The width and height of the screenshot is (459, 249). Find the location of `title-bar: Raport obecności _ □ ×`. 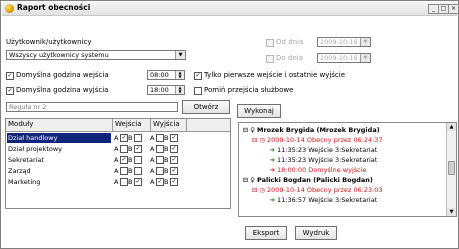

title-bar: Raport obecności _ □ × is located at coordinates (230, 9).